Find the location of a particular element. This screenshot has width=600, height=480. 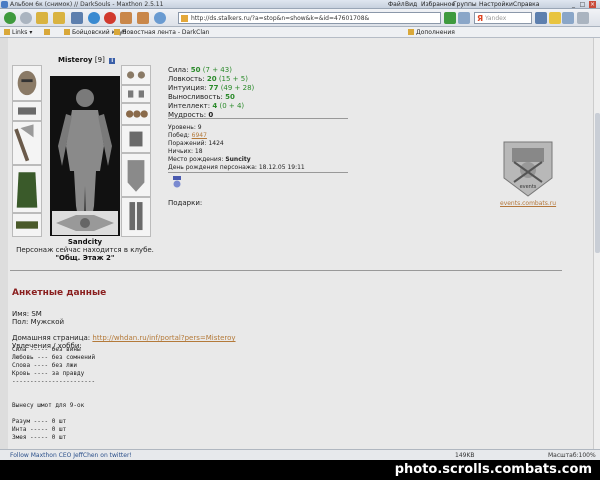

amulet-slot is located at coordinates (136, 94).